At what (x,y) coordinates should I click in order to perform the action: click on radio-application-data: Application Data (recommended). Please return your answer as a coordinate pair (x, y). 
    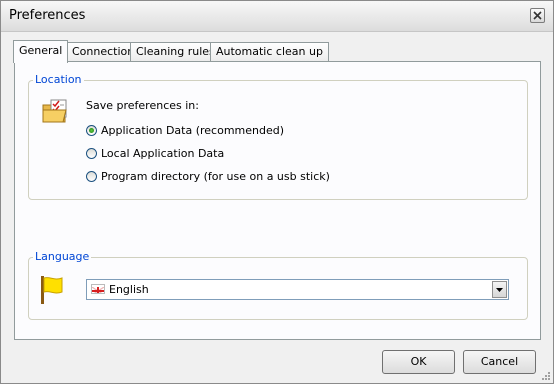
    Looking at the image, I should click on (185, 130).